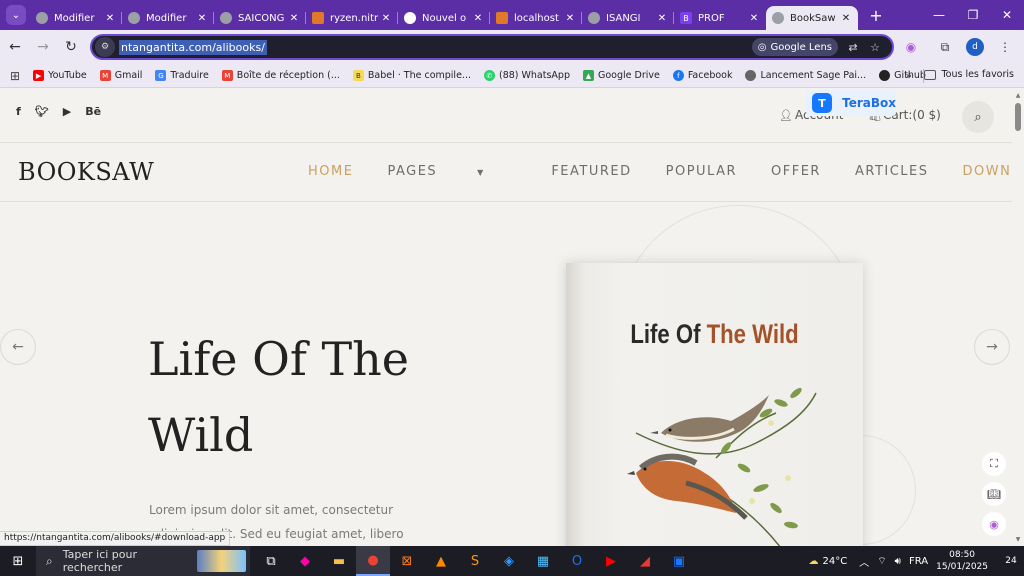 The width and height of the screenshot is (1024, 576). I want to click on nav-popular: POPULAR, so click(701, 171).